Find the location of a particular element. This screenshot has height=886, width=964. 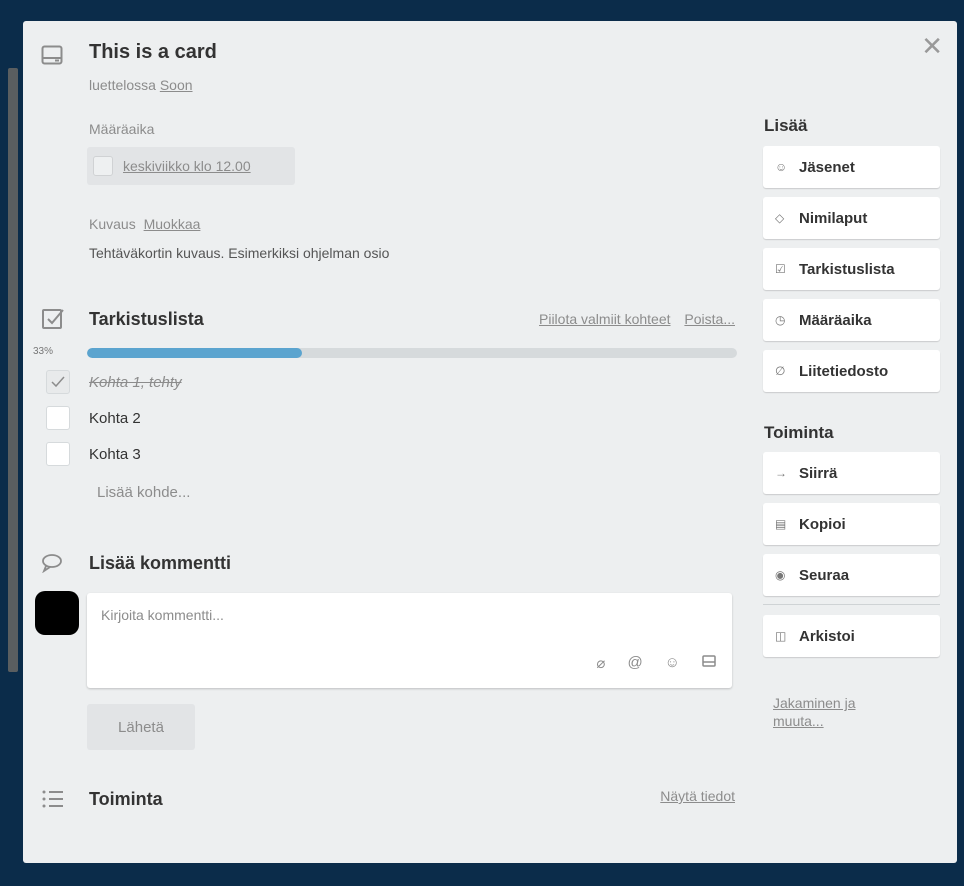

avatar is located at coordinates (57, 613).